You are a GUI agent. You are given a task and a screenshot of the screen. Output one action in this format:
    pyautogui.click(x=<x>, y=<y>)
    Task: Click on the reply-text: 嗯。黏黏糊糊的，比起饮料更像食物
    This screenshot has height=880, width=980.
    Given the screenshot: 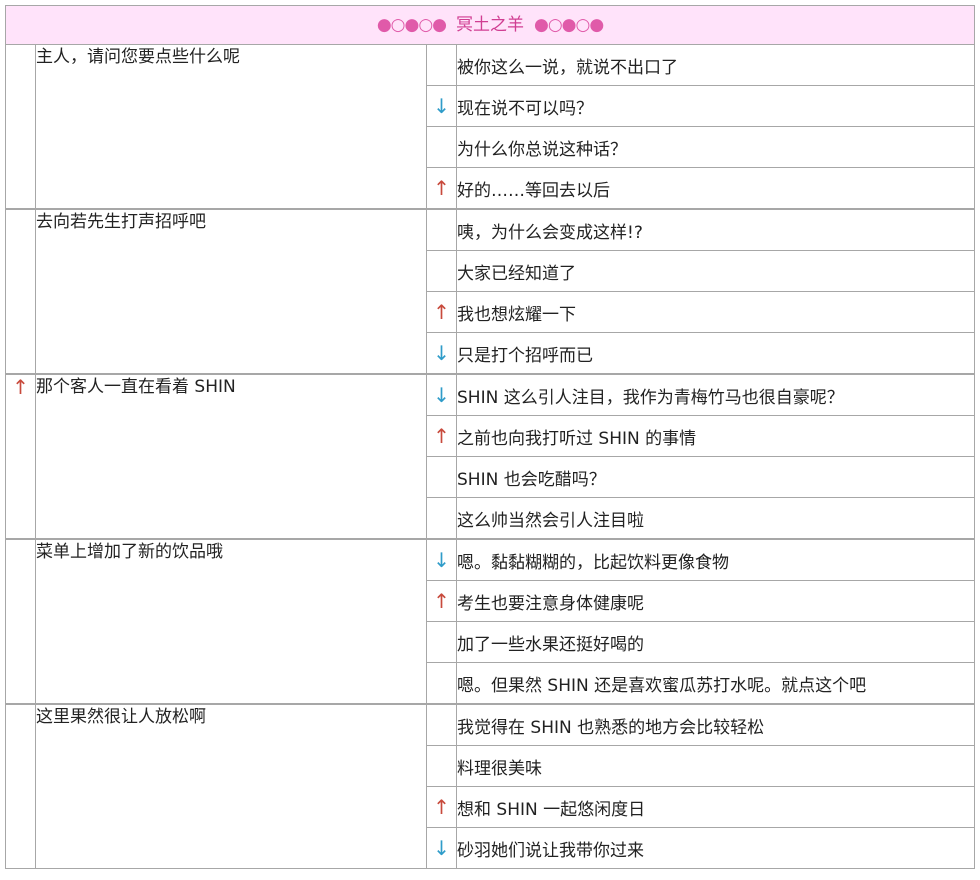 What is the action you would take?
    pyautogui.click(x=715, y=559)
    